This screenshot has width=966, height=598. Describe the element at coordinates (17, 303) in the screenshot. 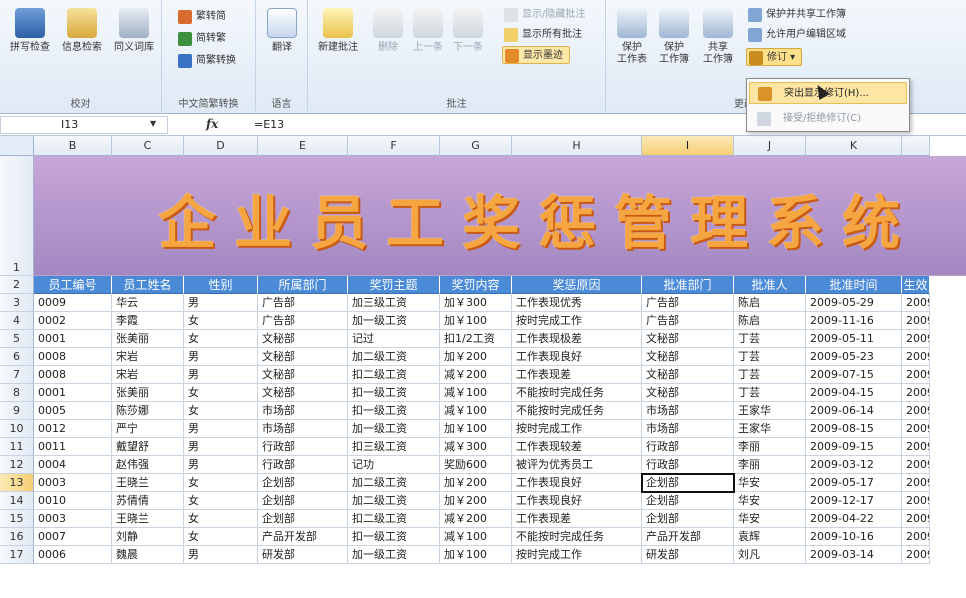

I see `row-header: 3` at that location.